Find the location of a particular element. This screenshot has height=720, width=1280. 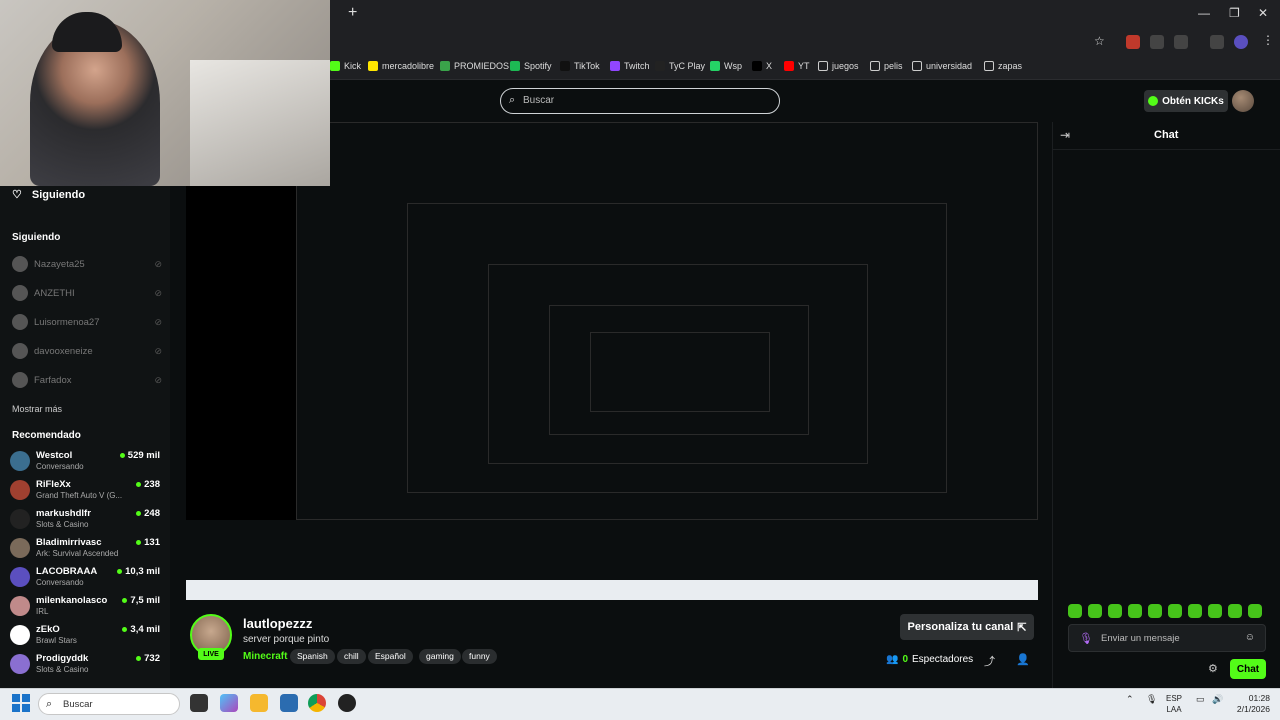

bookmark-universidad: universidad is located at coordinates (942, 66).